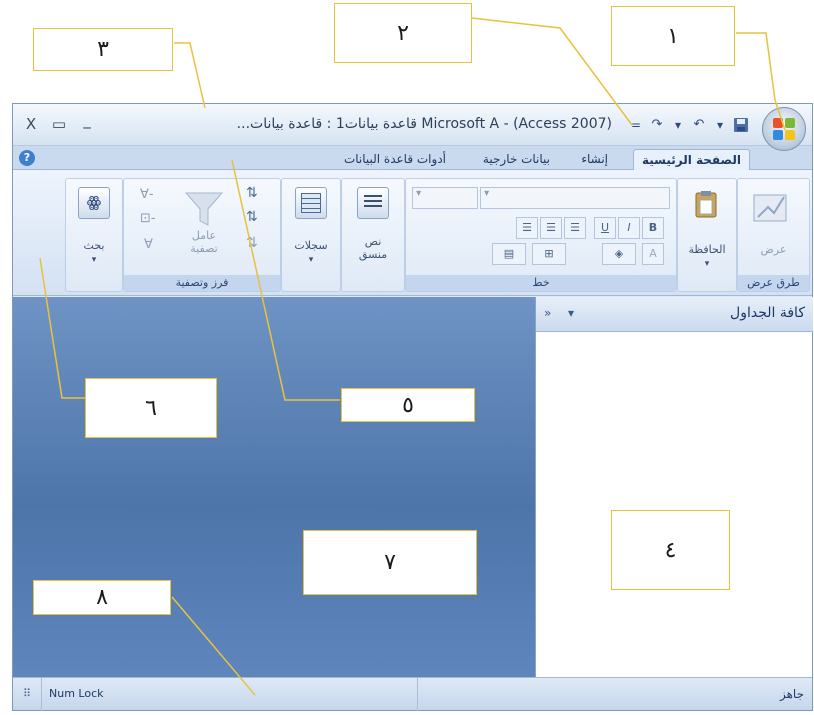  Describe the element at coordinates (87, 120) in the screenshot. I see `minimize-button: _` at that location.